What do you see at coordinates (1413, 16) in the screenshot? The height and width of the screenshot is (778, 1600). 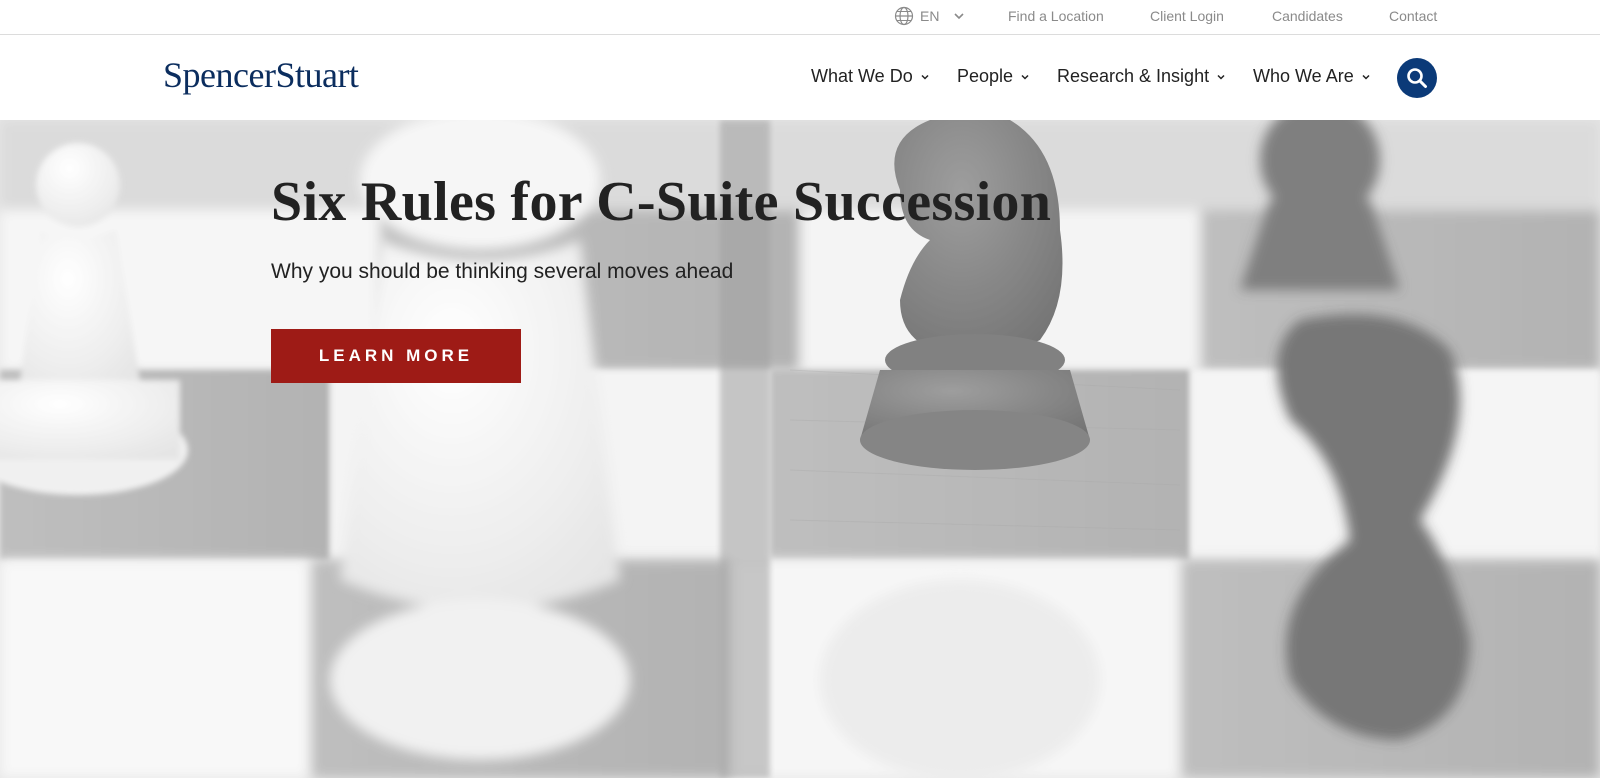 I see `contact-link: Contact` at bounding box center [1413, 16].